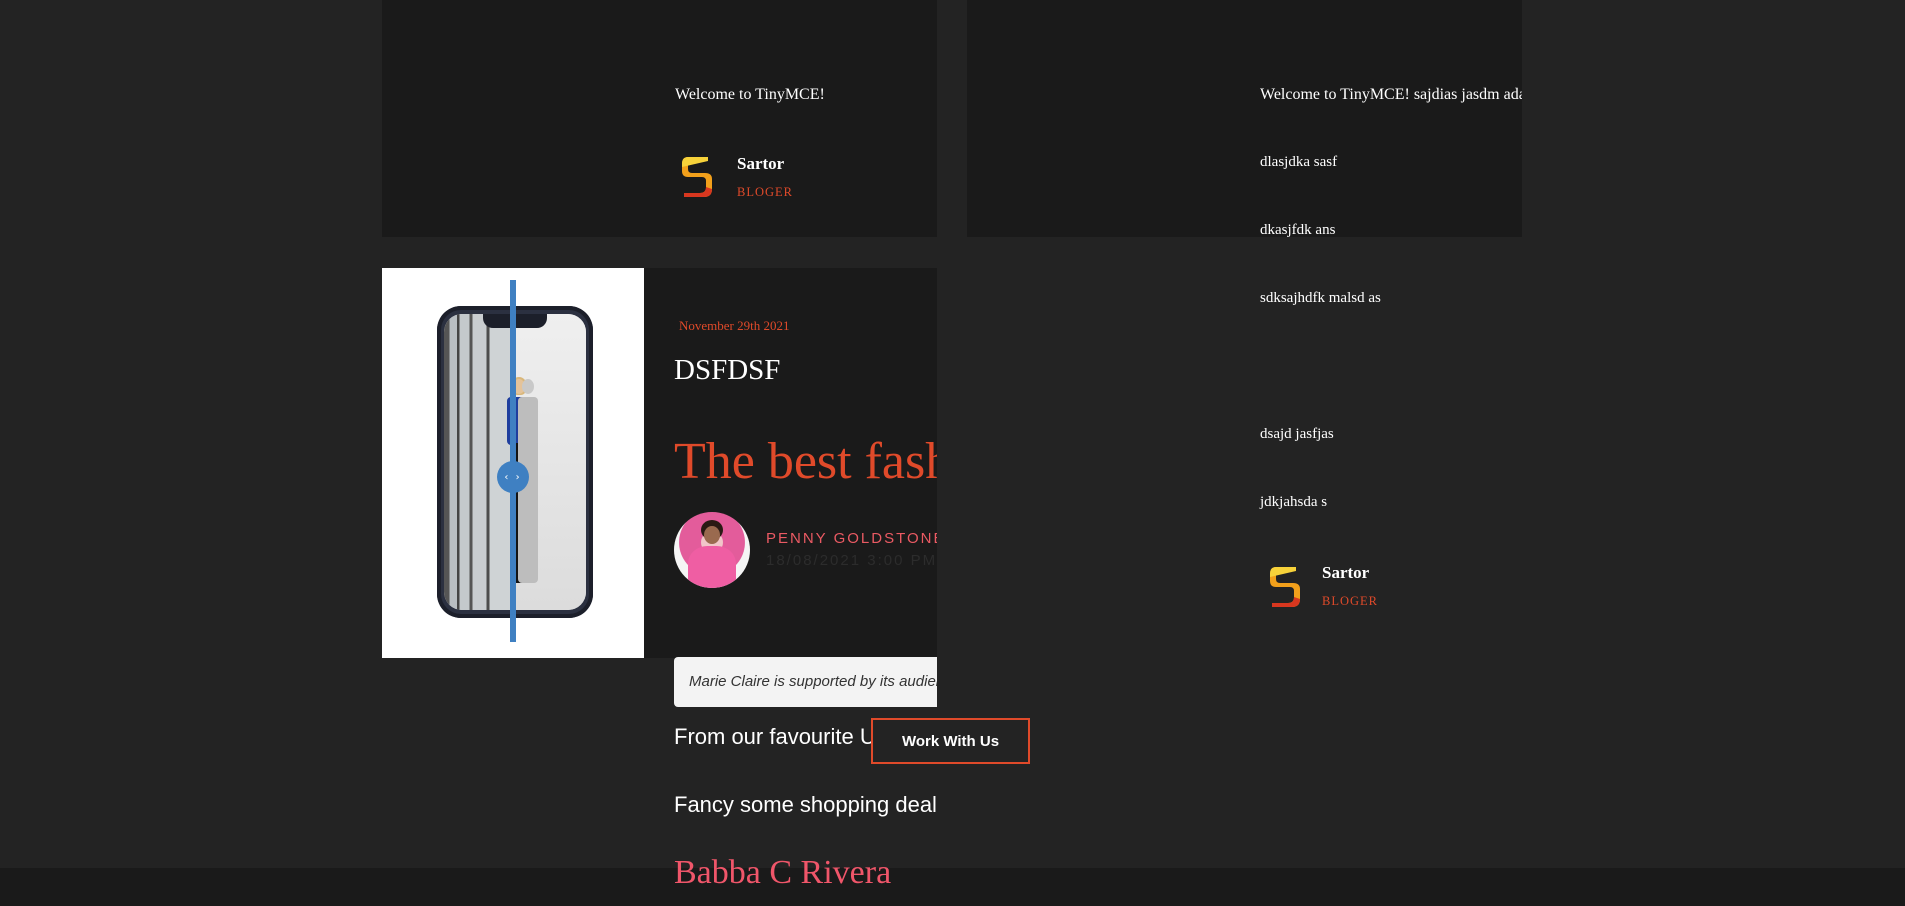  I want to click on post-card-top-left: Welcome to TinyMCE! Sartor BLOGER, so click(659, 118).